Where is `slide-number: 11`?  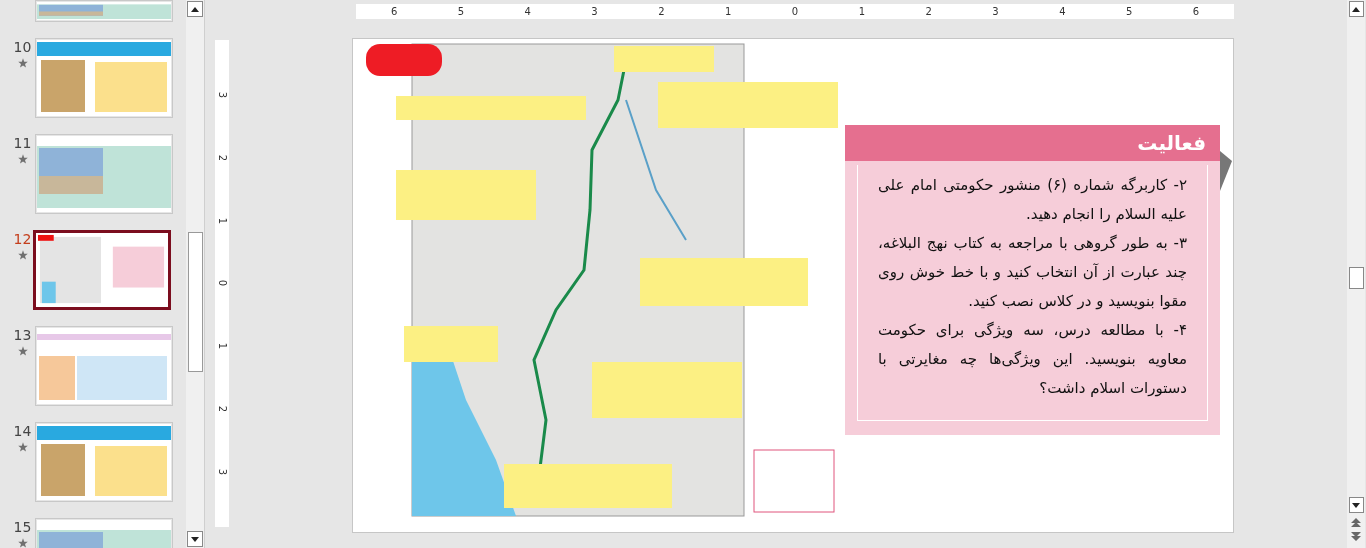 slide-number: 11 is located at coordinates (22, 143).